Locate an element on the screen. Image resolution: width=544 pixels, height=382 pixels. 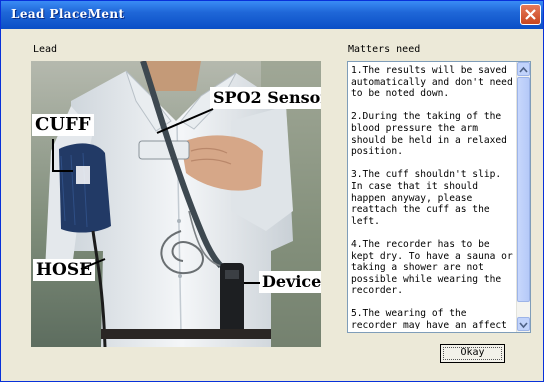
callout-line-spo2 is located at coordinates (185, 121).